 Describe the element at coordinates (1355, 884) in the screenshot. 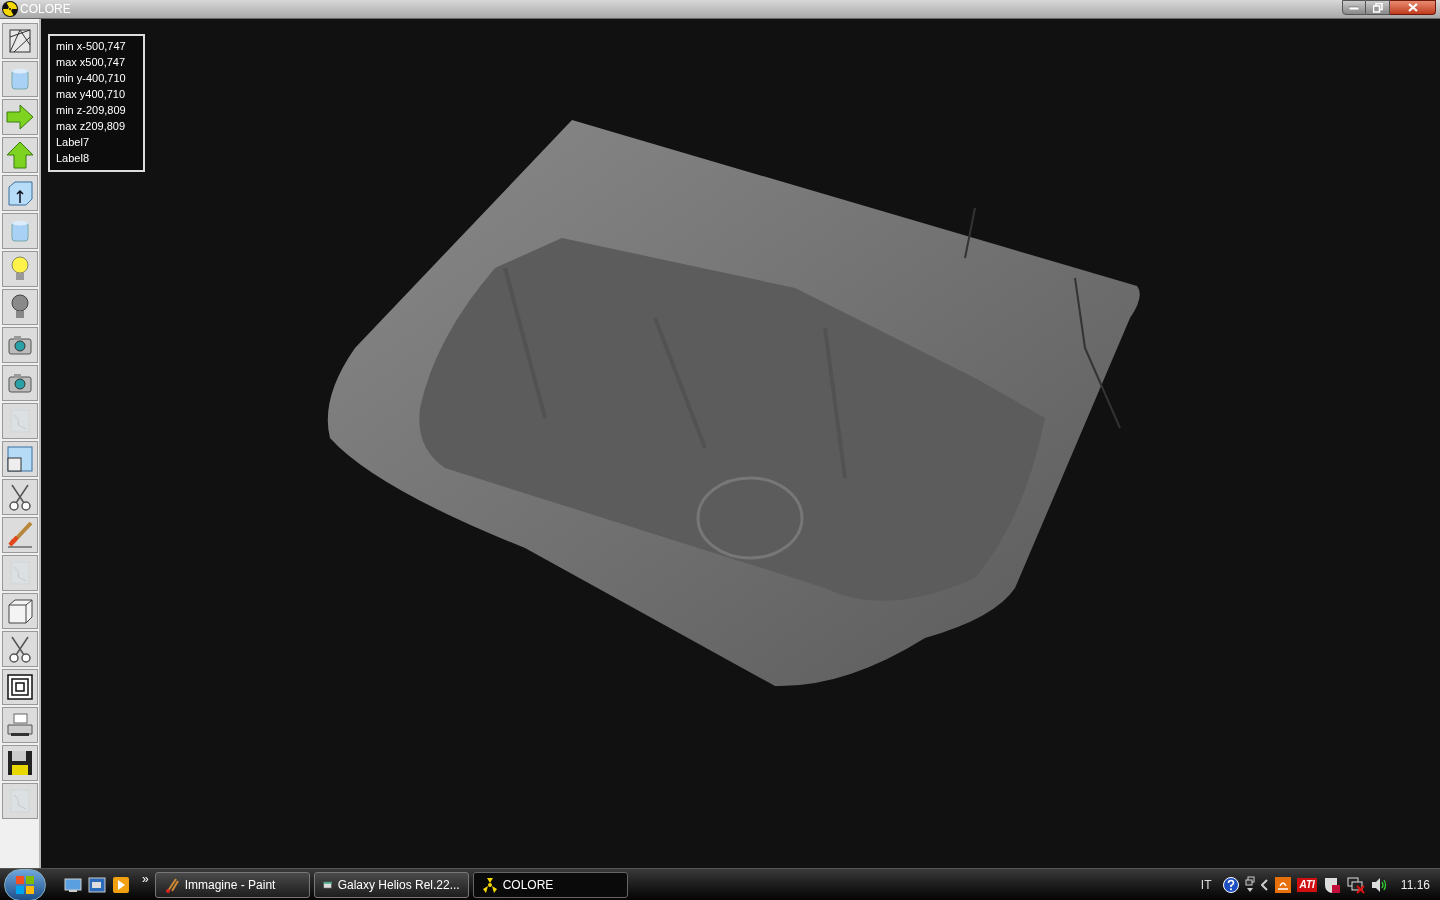

I see `network-error-icon` at that location.